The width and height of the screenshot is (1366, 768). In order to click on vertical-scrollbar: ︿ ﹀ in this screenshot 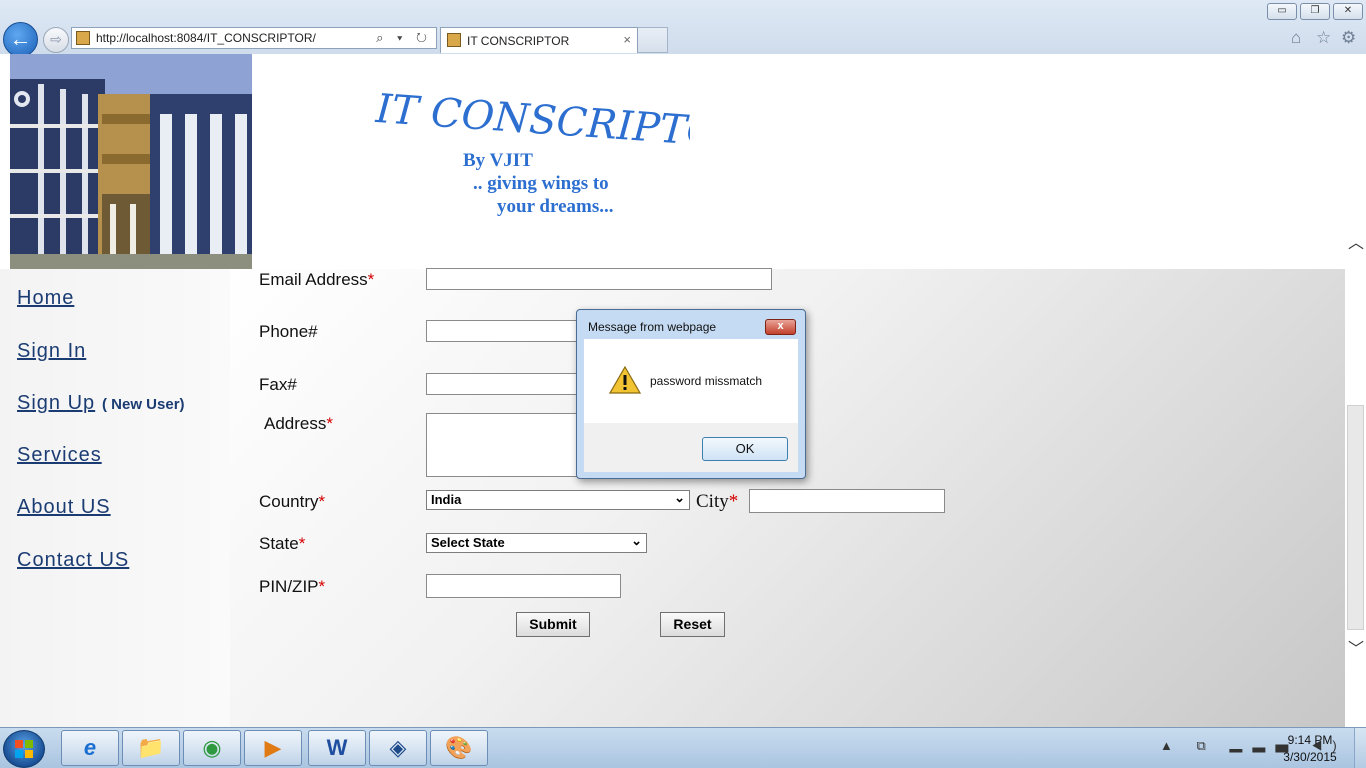, I will do `click(1355, 444)`.